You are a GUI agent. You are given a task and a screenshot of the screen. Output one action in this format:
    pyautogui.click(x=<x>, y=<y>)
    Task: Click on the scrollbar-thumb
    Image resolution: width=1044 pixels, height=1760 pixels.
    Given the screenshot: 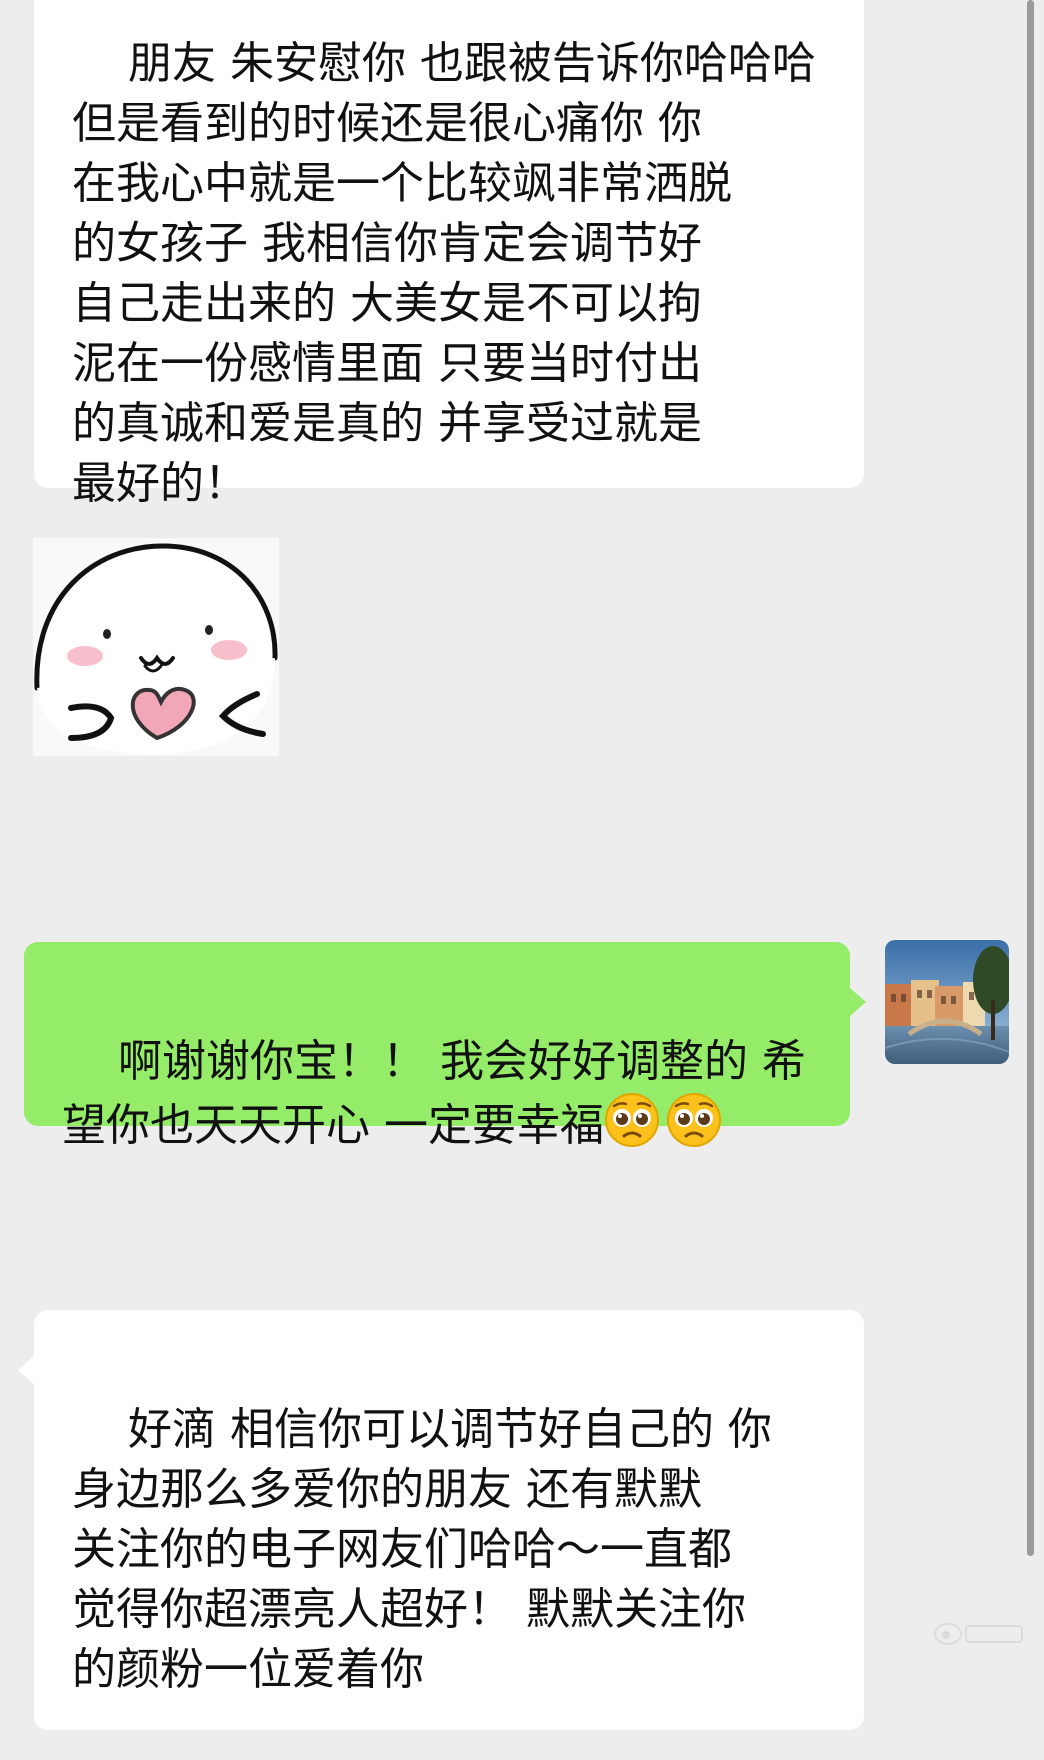 What is the action you would take?
    pyautogui.click(x=1030, y=778)
    